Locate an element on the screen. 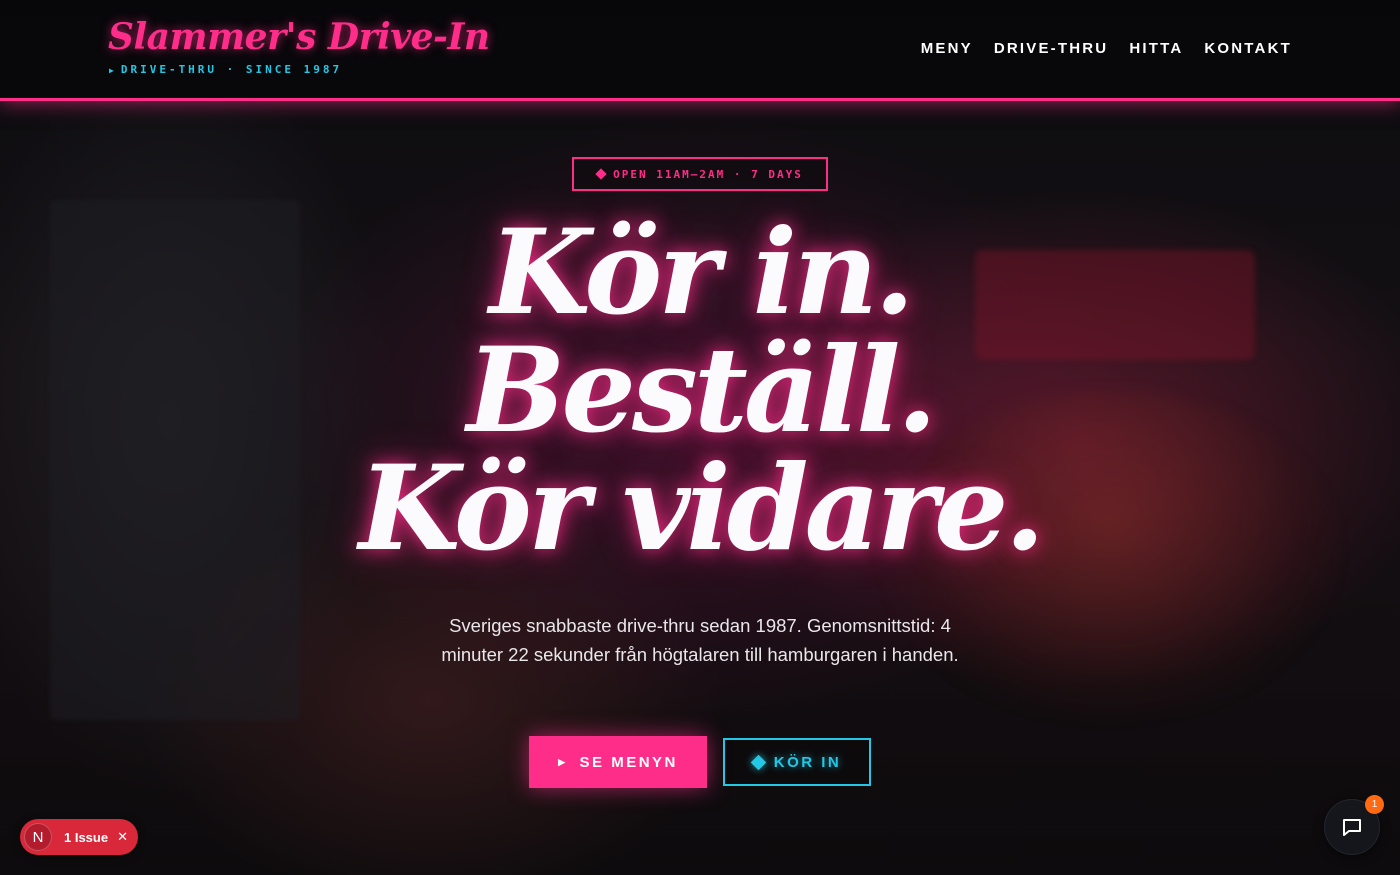 The image size is (1400, 875). issues-count-label: 1 Issue is located at coordinates (86, 837).